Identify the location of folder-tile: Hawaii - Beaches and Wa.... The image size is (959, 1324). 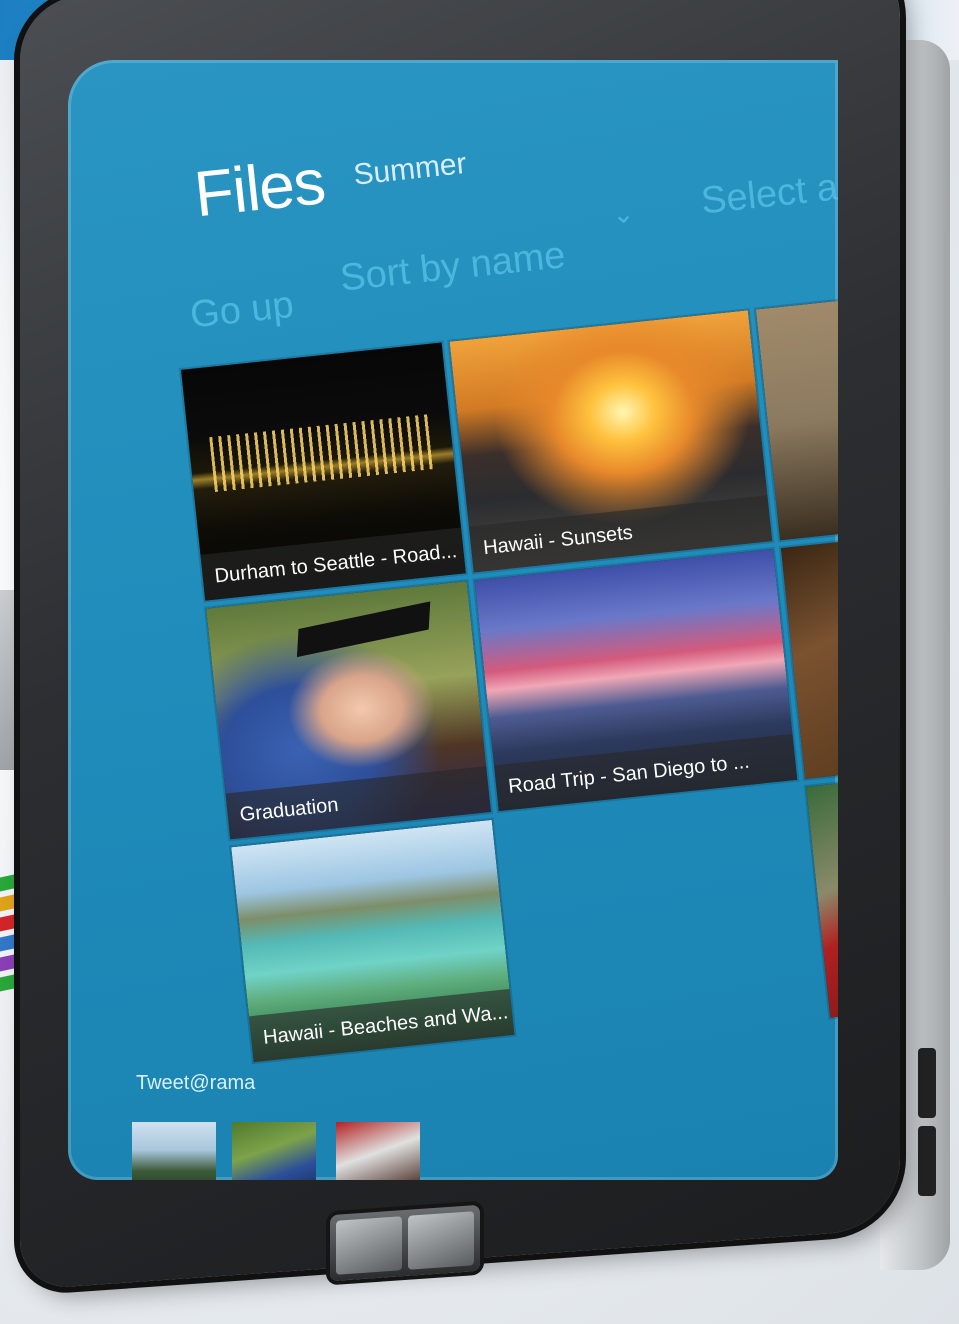
(373, 941).